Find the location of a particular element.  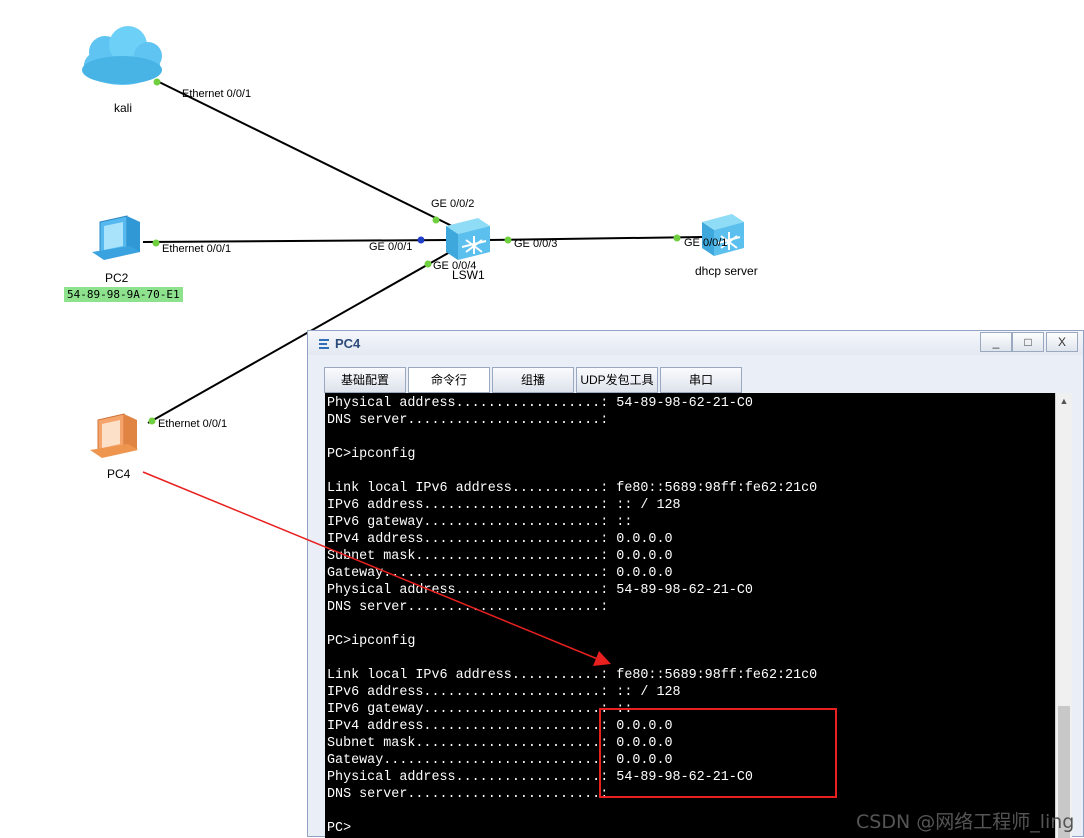

device-label-pc4: PC4 is located at coordinates (119, 474).